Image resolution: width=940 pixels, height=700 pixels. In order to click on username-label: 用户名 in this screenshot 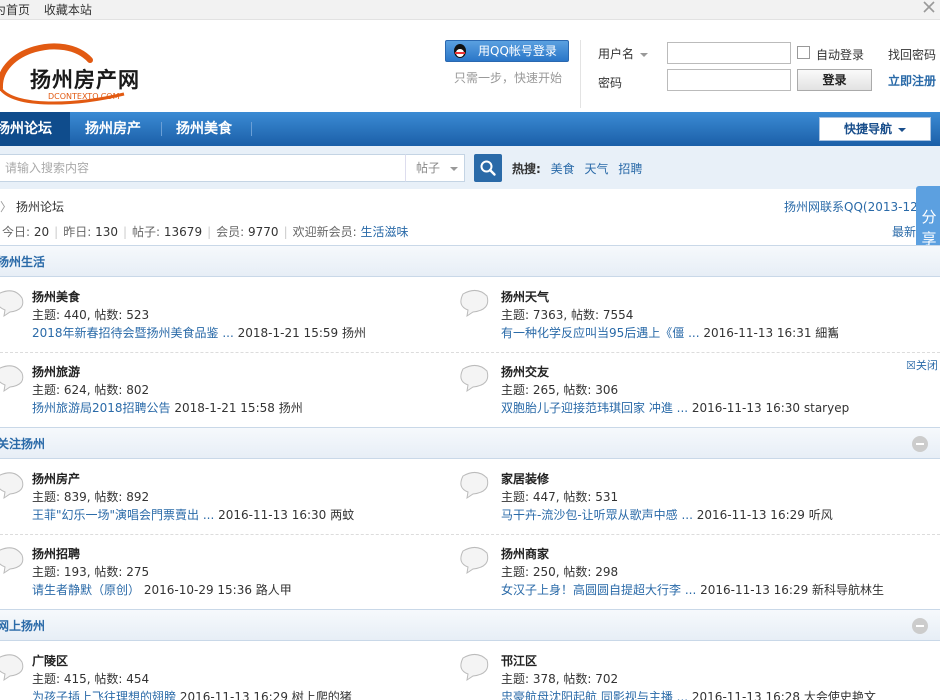, I will do `click(623, 53)`.